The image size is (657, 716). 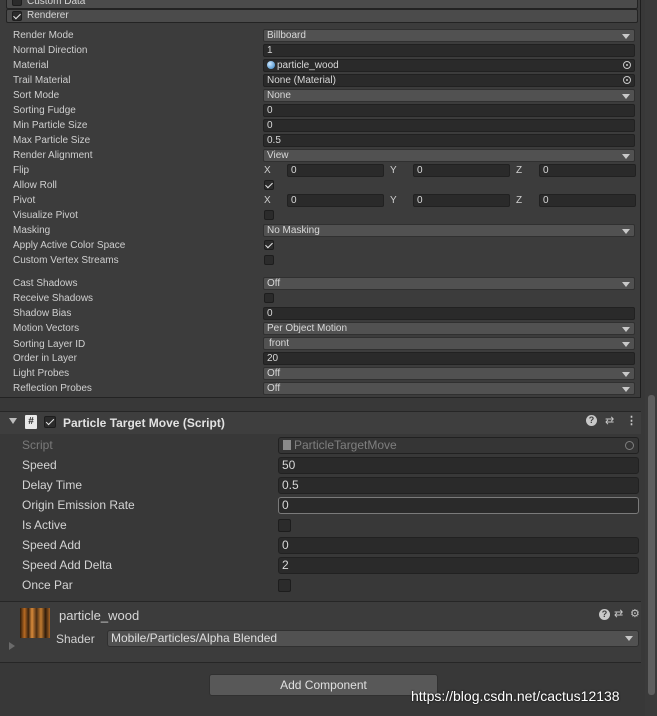 What do you see at coordinates (269, 245) in the screenshot?
I see `apply-active-color-space-checkbox` at bounding box center [269, 245].